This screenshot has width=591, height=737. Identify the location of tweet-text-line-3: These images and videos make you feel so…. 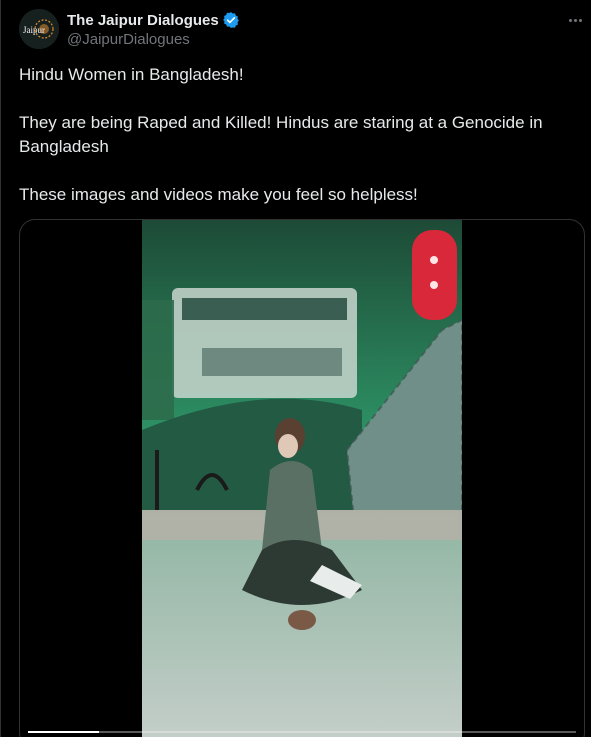
(218, 194).